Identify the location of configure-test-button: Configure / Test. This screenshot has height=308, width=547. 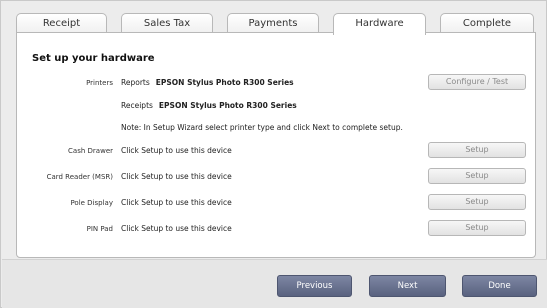
(477, 82).